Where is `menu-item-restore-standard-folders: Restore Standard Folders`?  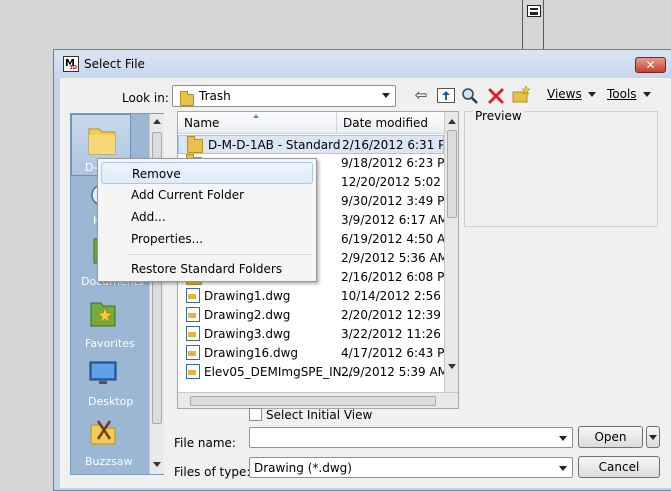
menu-item-restore-standard-folders: Restore Standard Folders is located at coordinates (207, 269).